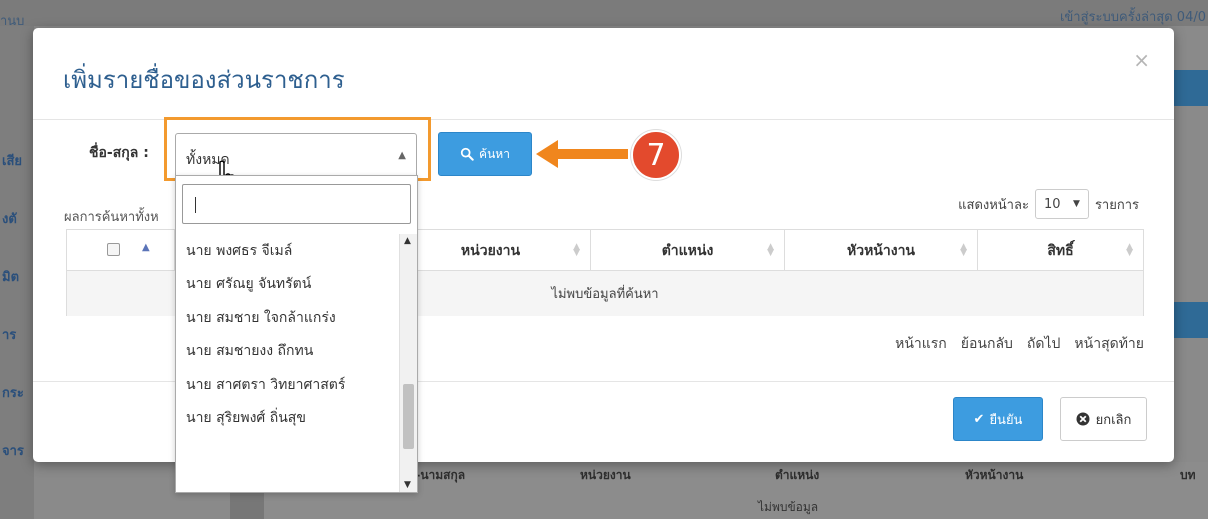 This screenshot has height=519, width=1208. What do you see at coordinates (146, 247) in the screenshot?
I see `sort-asc-icon: ▲` at bounding box center [146, 247].